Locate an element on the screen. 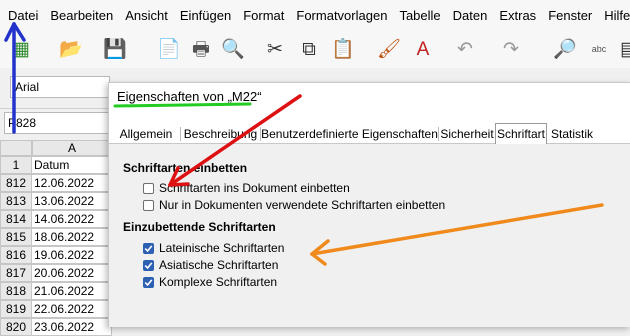 This screenshot has width=630, height=336. row-header: 816 is located at coordinates (16, 255).